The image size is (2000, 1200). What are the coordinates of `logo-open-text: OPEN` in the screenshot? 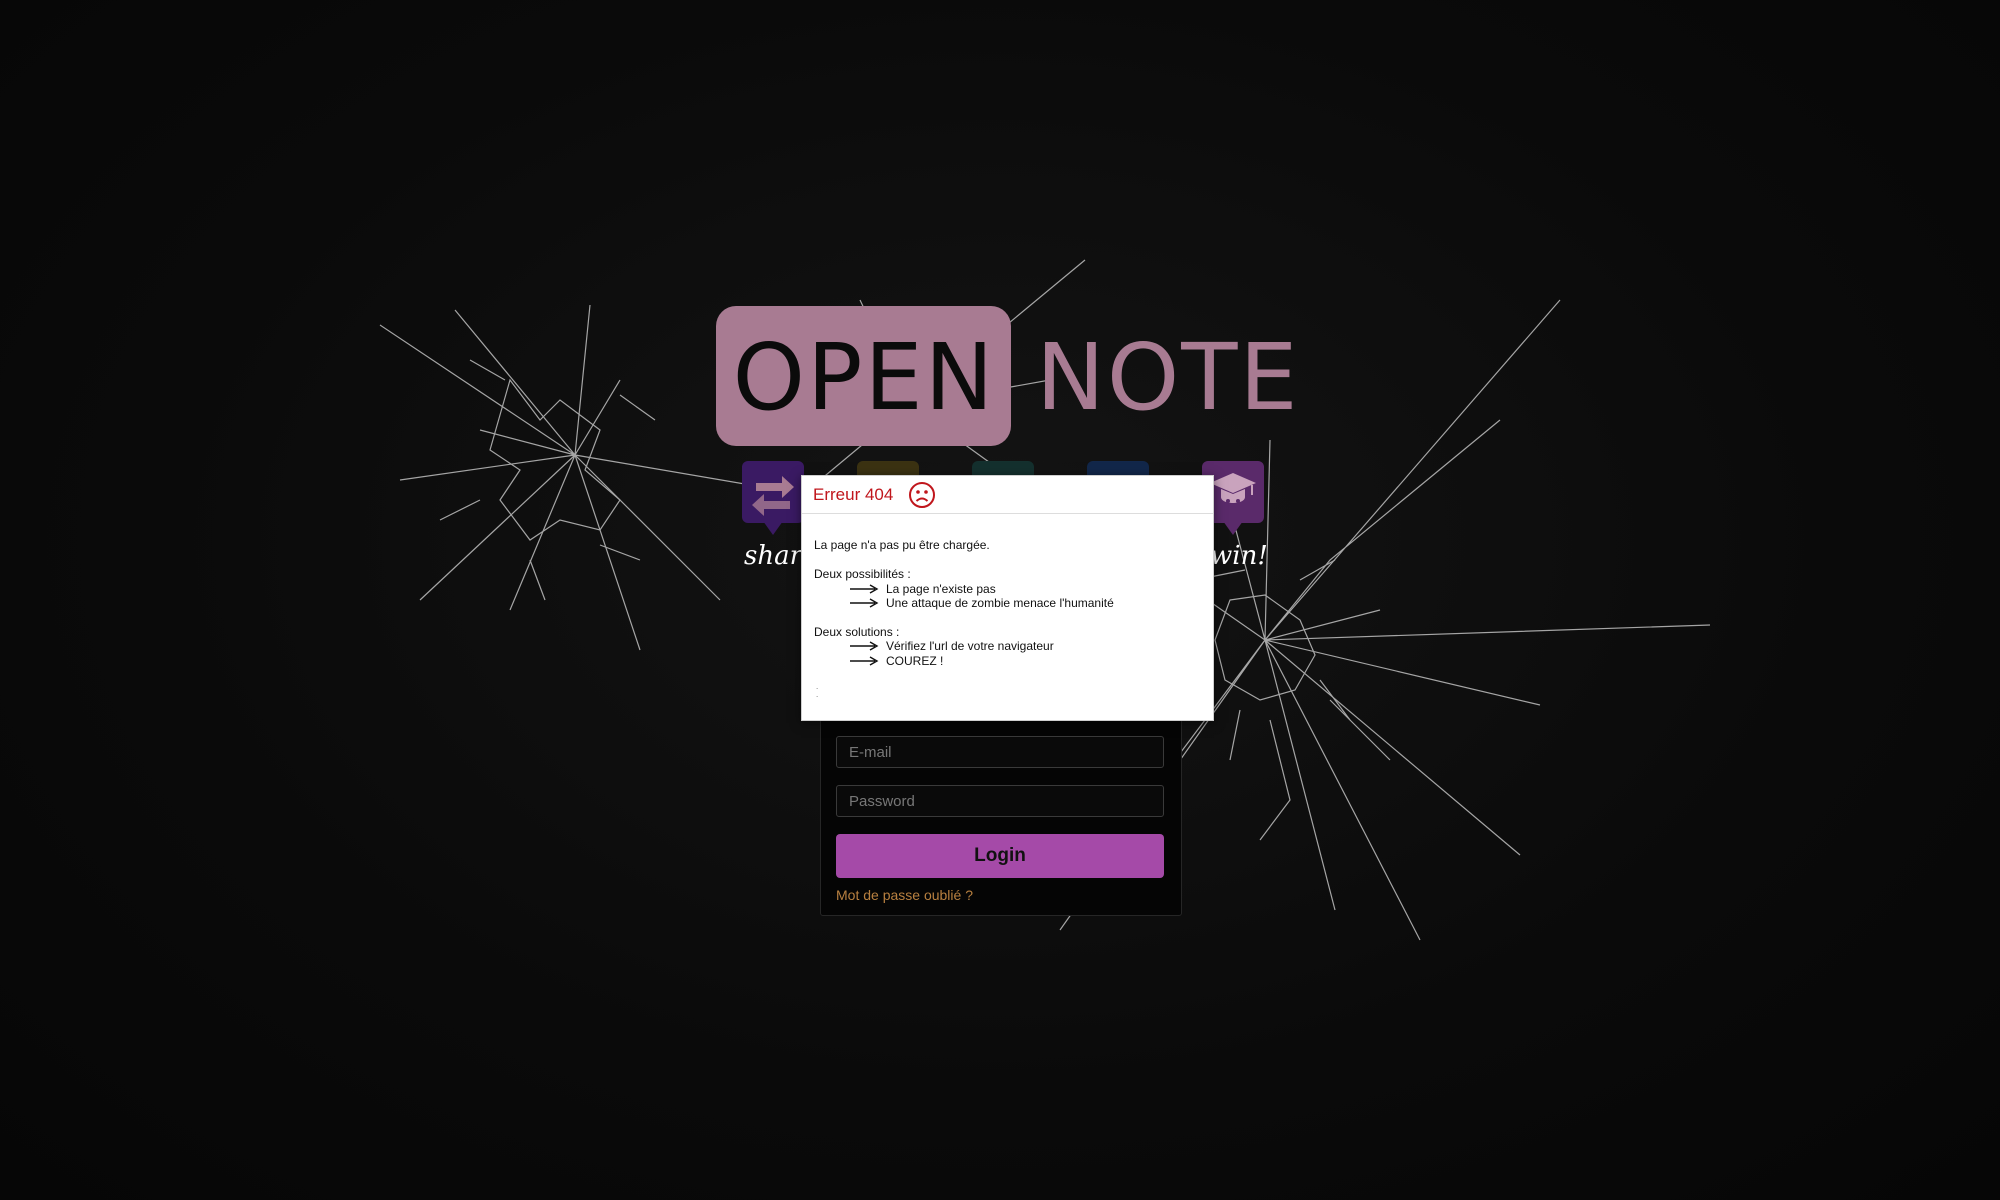 It's located at (864, 377).